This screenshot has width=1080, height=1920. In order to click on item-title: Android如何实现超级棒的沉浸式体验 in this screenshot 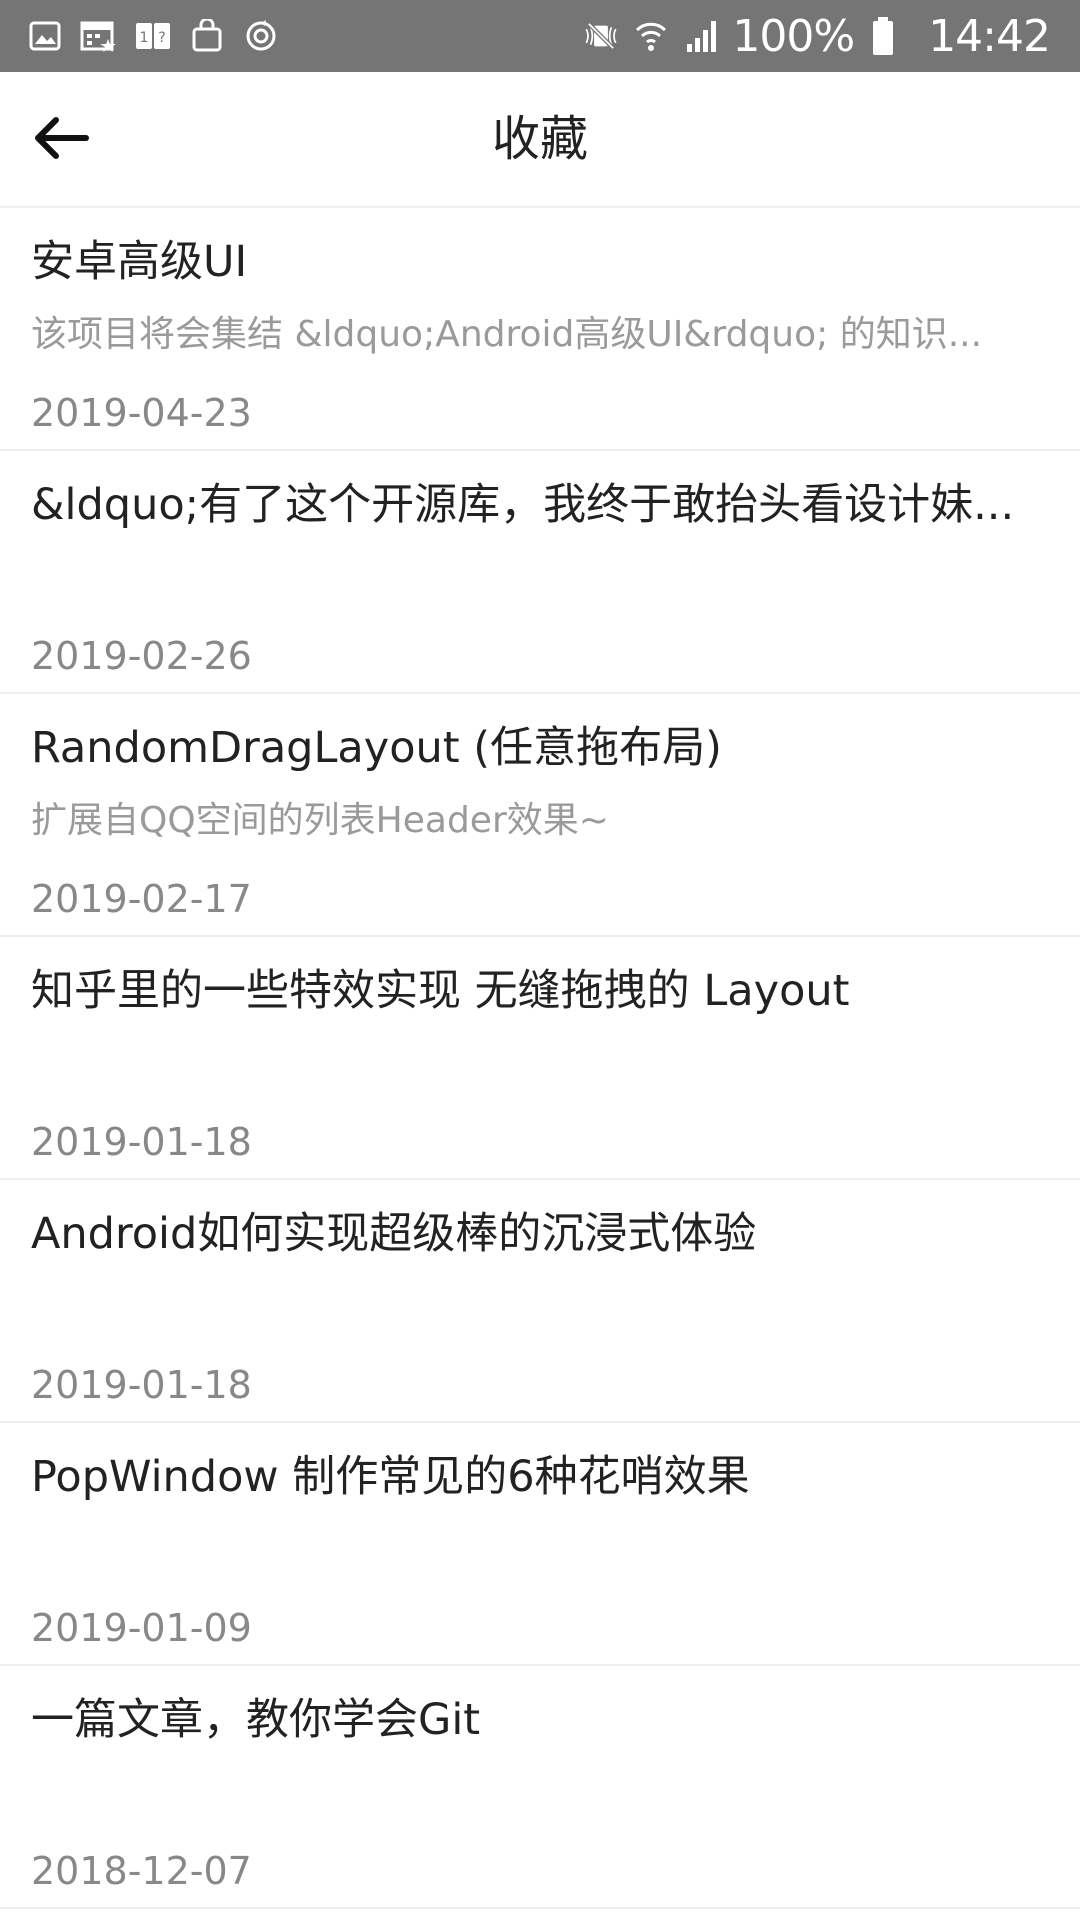, I will do `click(394, 1234)`.